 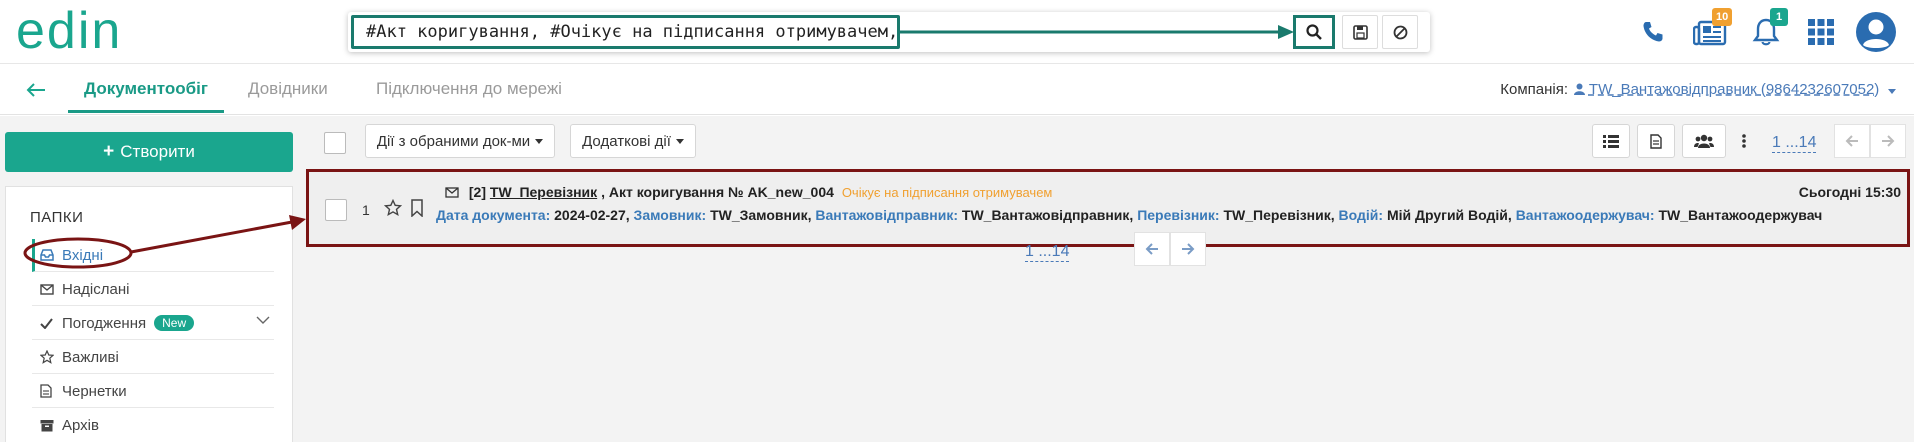 I want to click on vertical-dots-icon, so click(x=1744, y=141).